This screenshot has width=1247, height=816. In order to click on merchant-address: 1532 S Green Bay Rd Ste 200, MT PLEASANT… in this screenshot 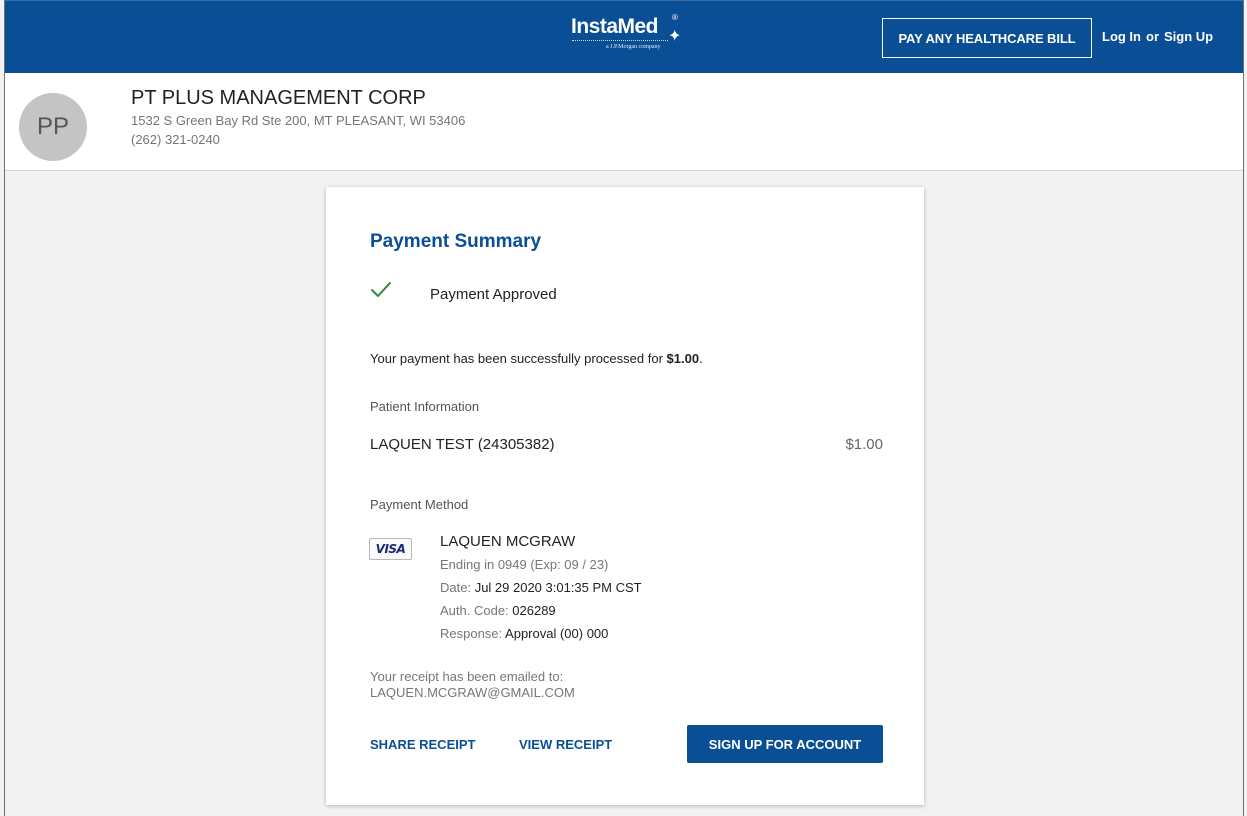, I will do `click(298, 120)`.